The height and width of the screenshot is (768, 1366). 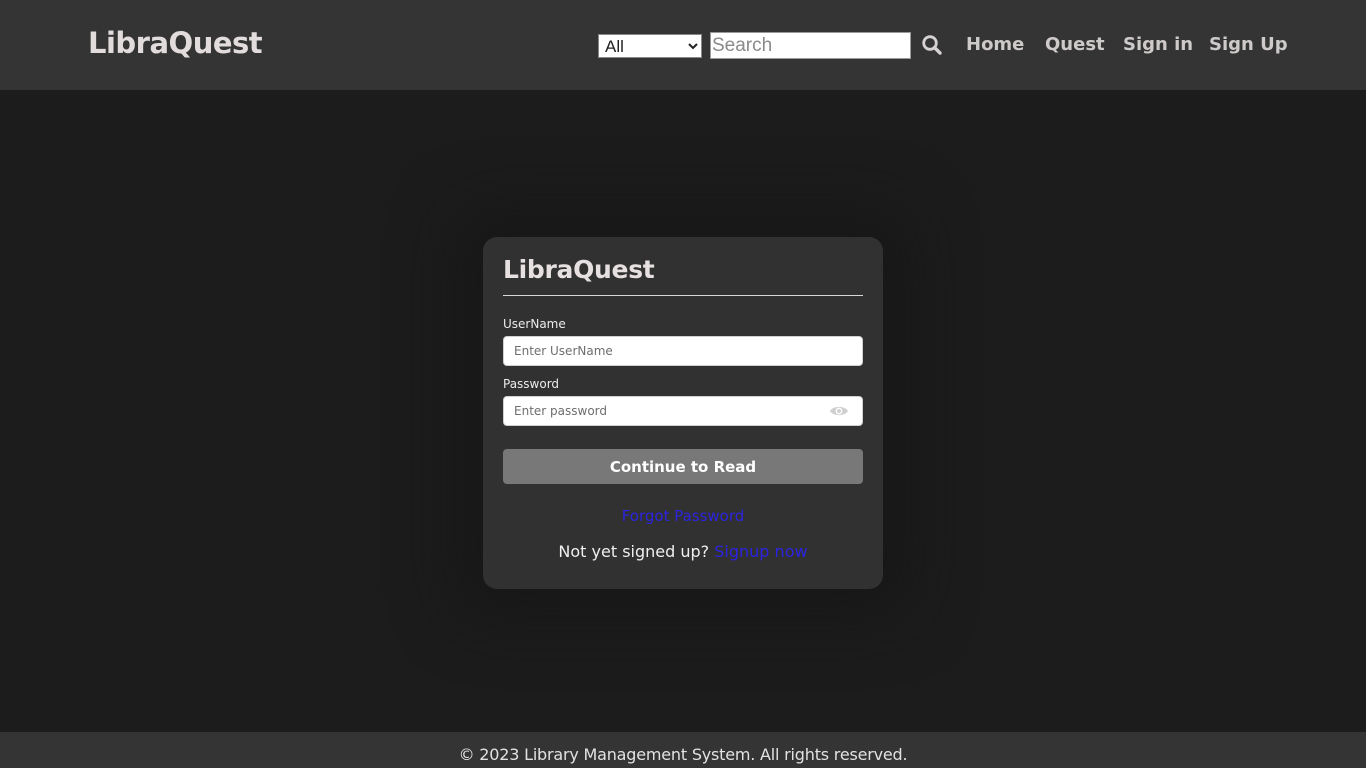 What do you see at coordinates (531, 384) in the screenshot?
I see `password-label: Password` at bounding box center [531, 384].